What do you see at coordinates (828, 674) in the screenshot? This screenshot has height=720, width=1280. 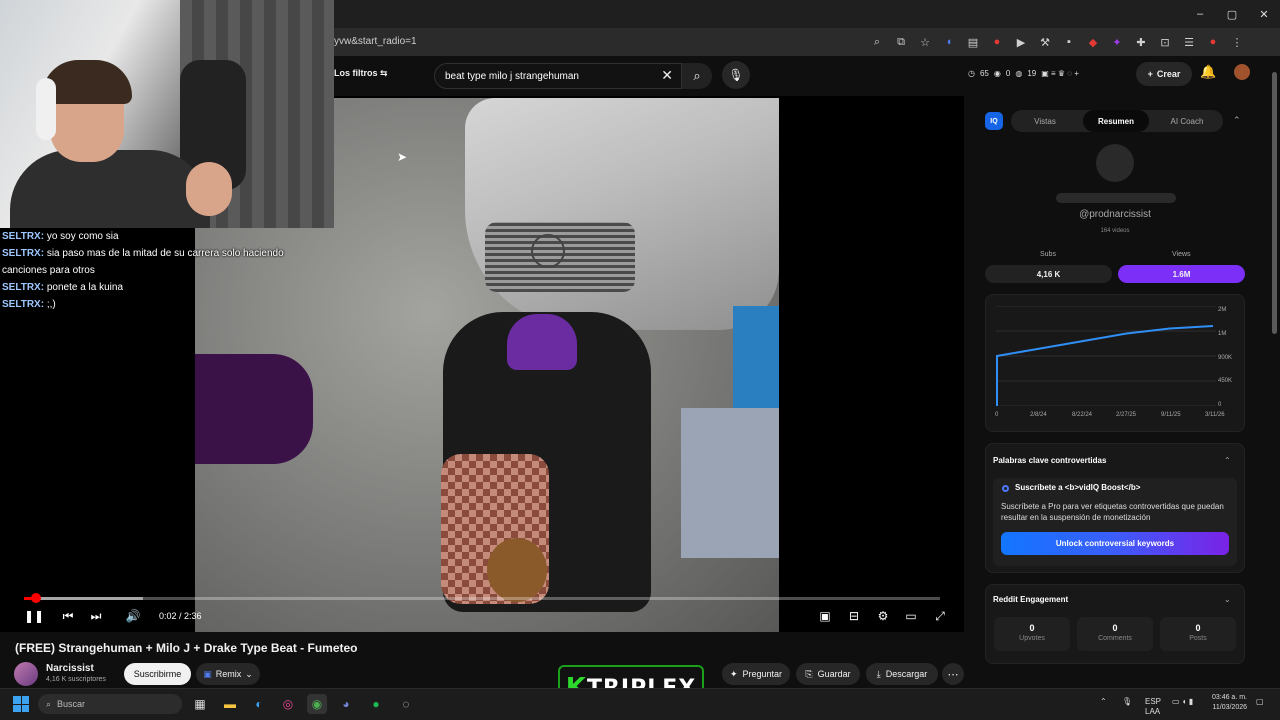 I see `save-button: ⎘ Guardar` at bounding box center [828, 674].